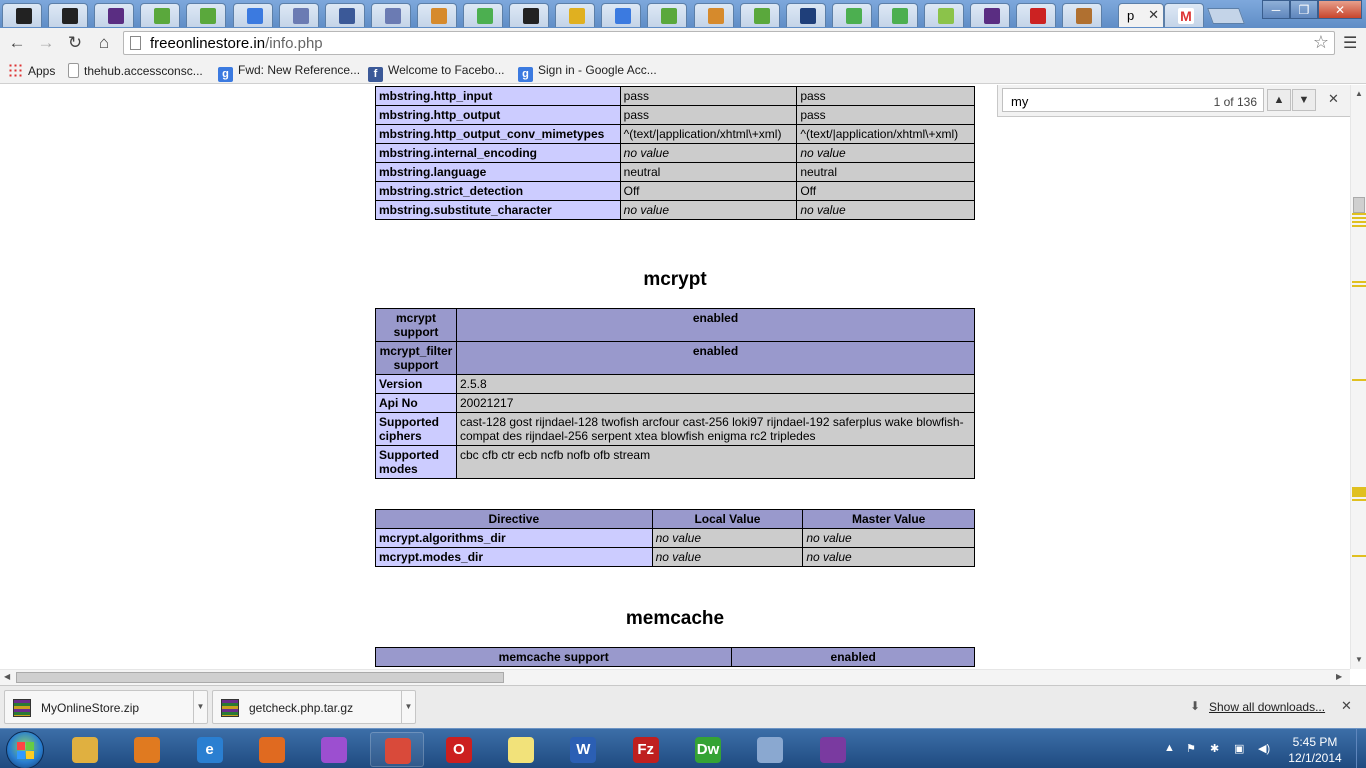 This screenshot has width=1366, height=768. Describe the element at coordinates (1333, 99) in the screenshot. I see `find-close-icon: ✕` at that location.